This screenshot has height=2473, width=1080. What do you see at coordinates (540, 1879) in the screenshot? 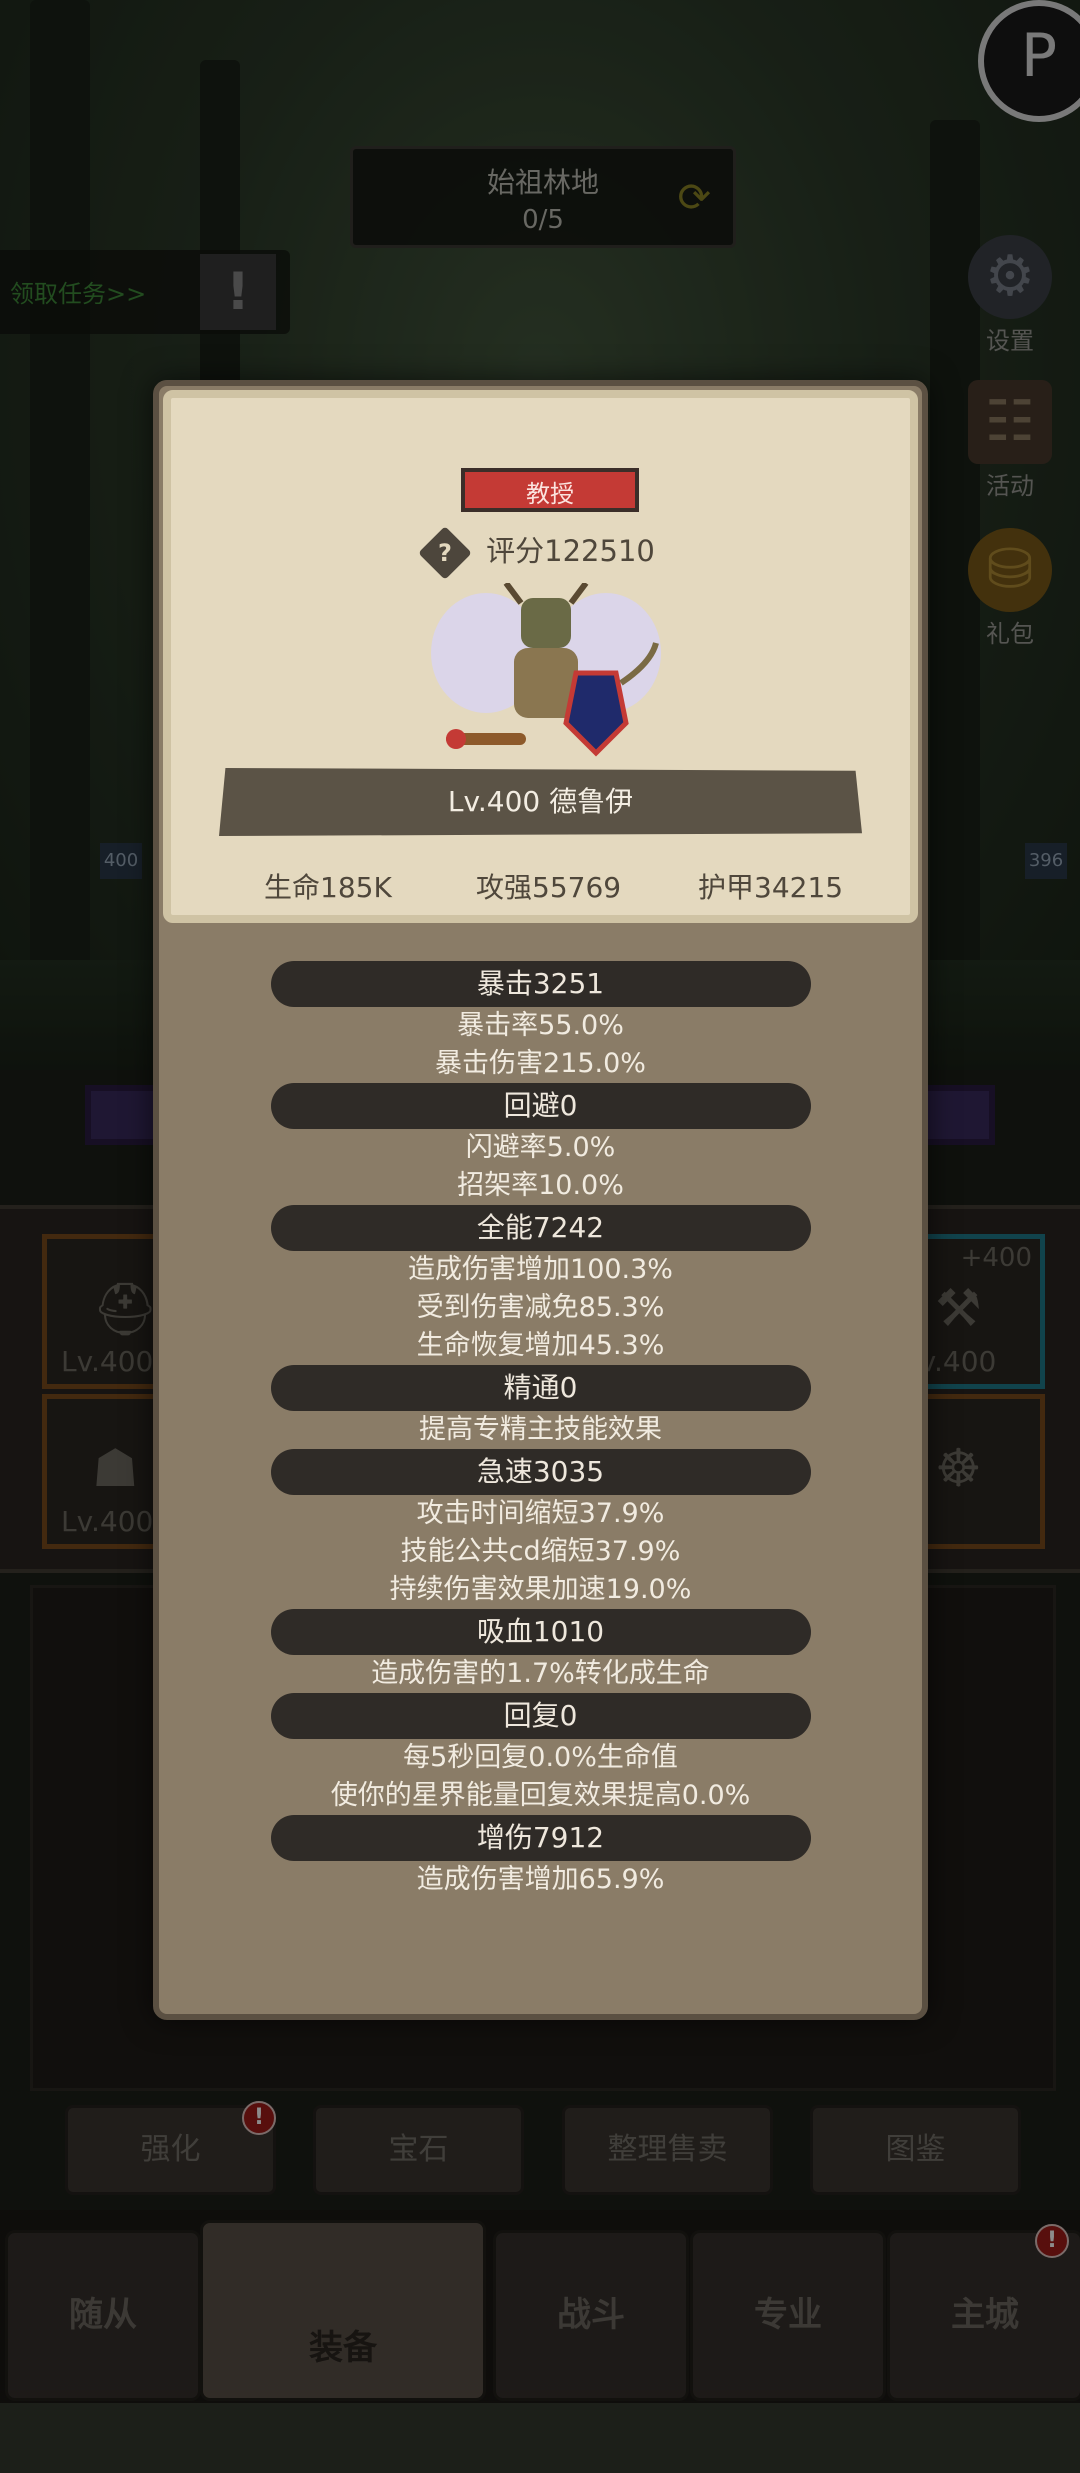
I see `attribute-line: 造成伤害增加65.9%` at bounding box center [540, 1879].